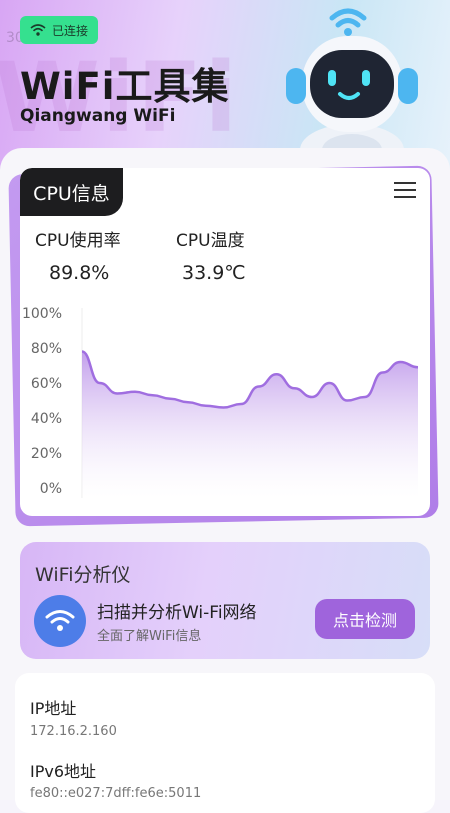 The height and width of the screenshot is (813, 450). What do you see at coordinates (46, 454) in the screenshot?
I see `y-tick-label: 20%` at bounding box center [46, 454].